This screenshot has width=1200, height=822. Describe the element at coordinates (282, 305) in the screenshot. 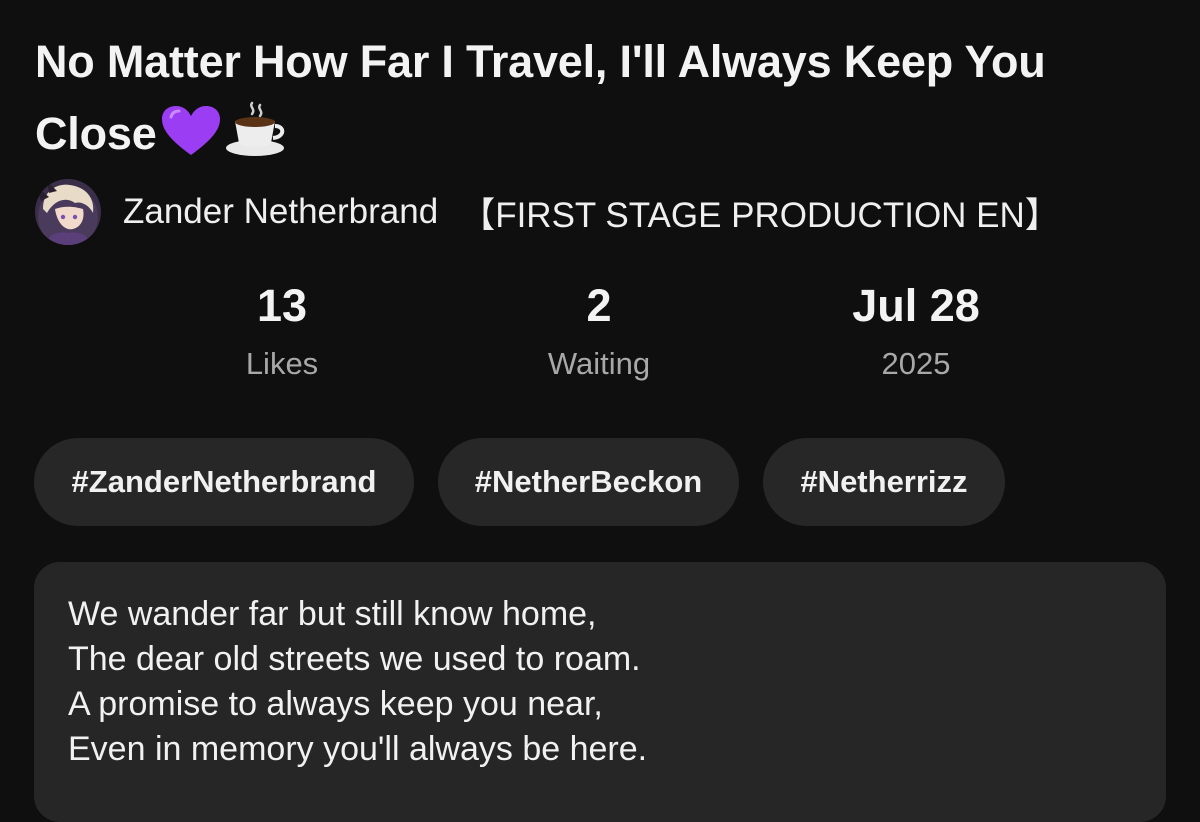

I see `stat-value: 13` at that location.